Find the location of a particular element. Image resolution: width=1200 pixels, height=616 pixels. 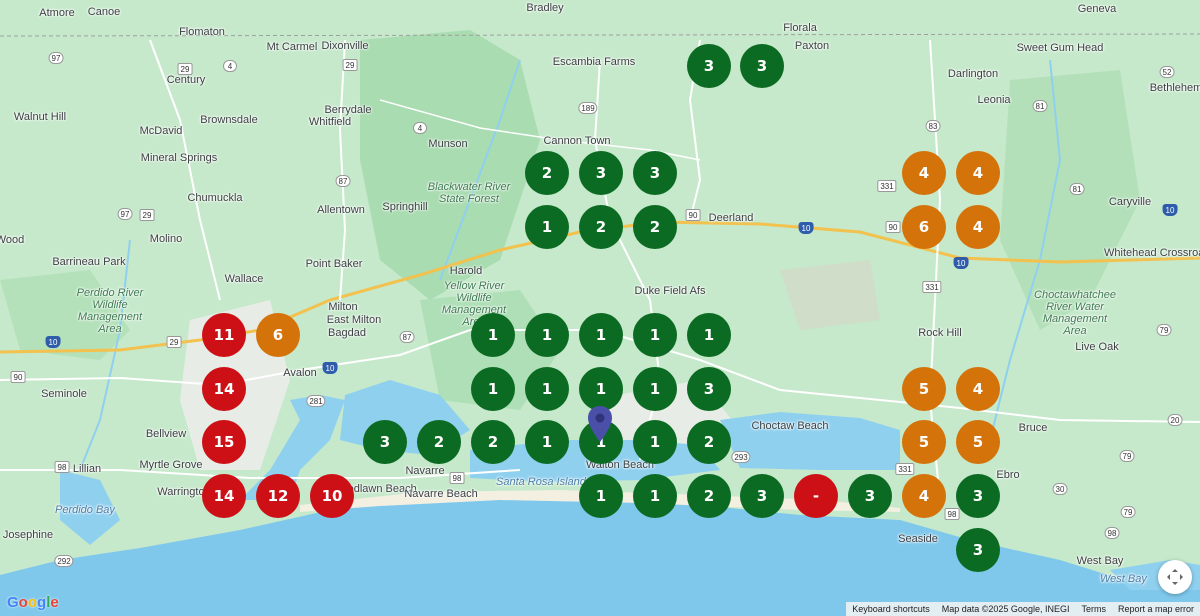

map-data-text: Map data ©2025 Google, INEGI is located at coordinates (1005, 609).